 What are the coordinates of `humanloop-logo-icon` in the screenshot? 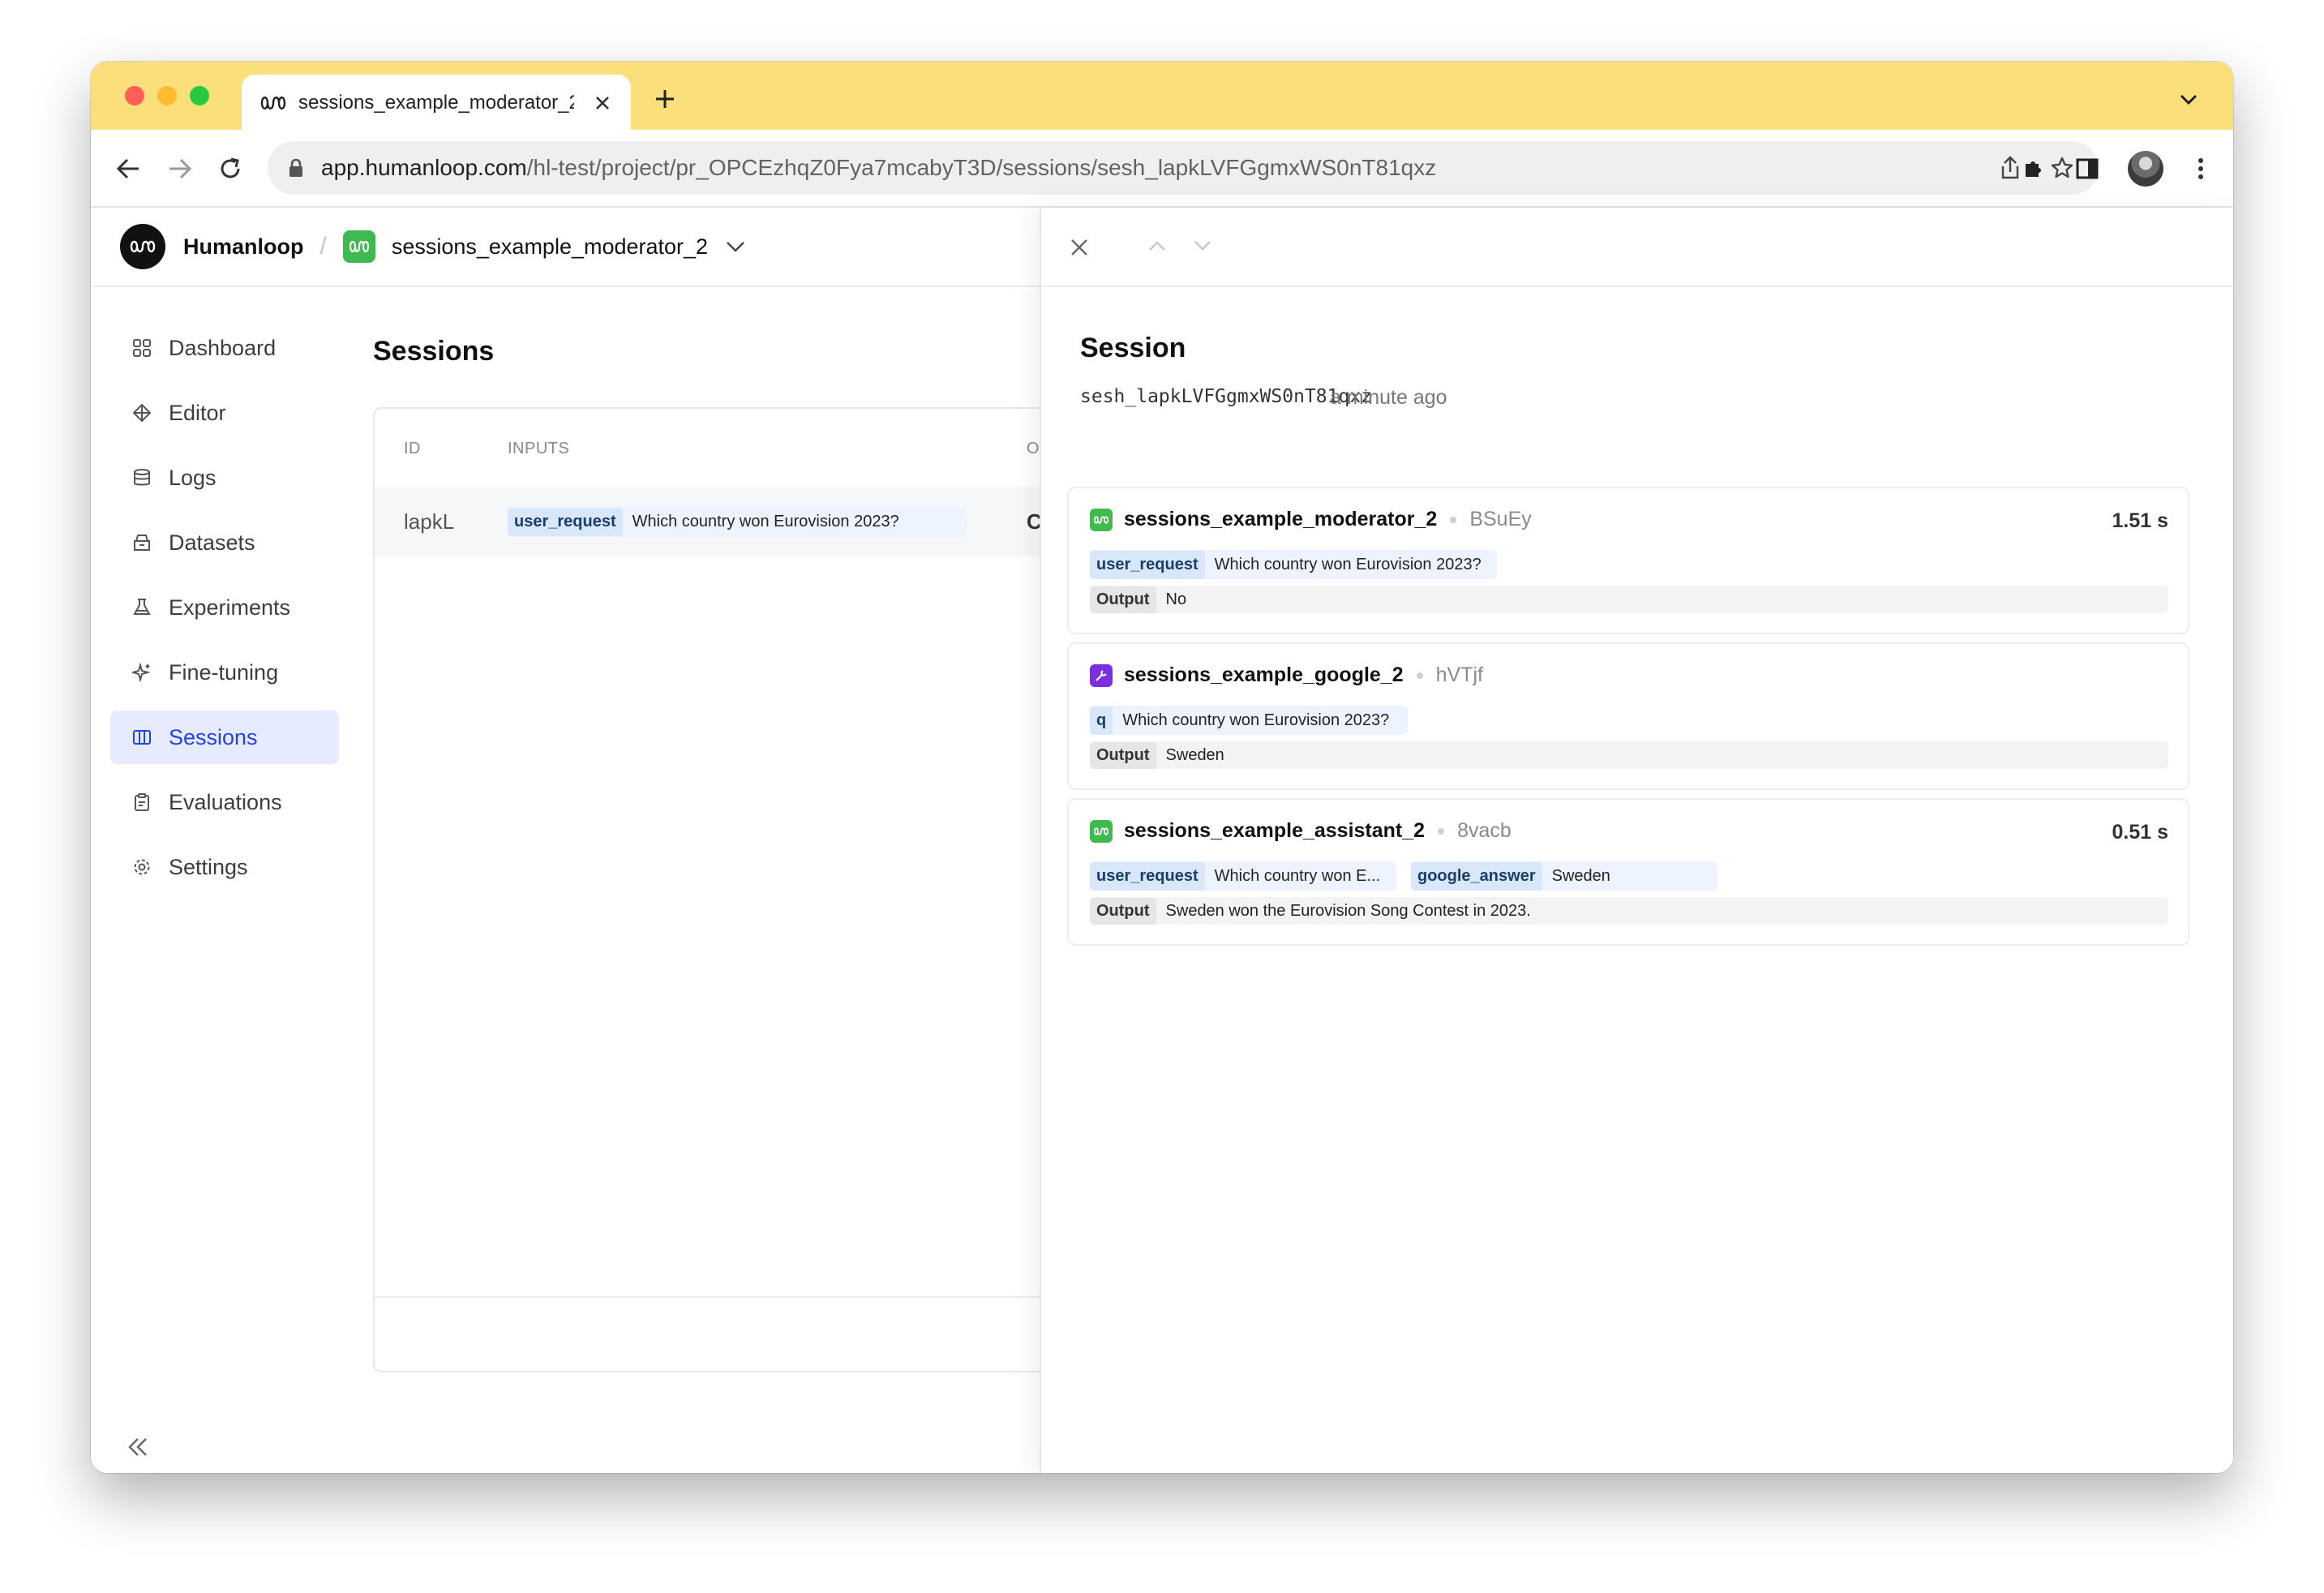 It's located at (142, 246).